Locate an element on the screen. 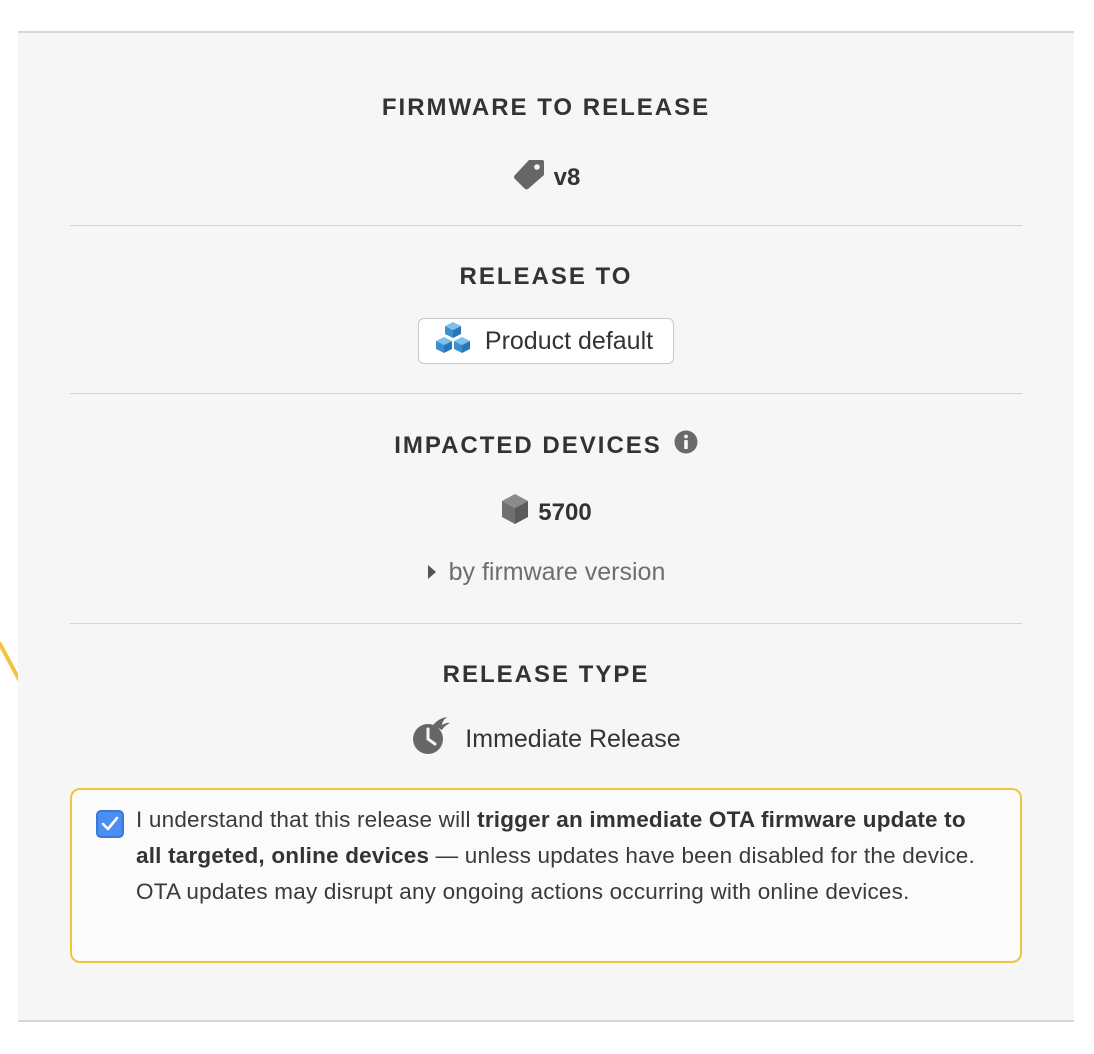  acknowledge-checkbox is located at coordinates (110, 824).